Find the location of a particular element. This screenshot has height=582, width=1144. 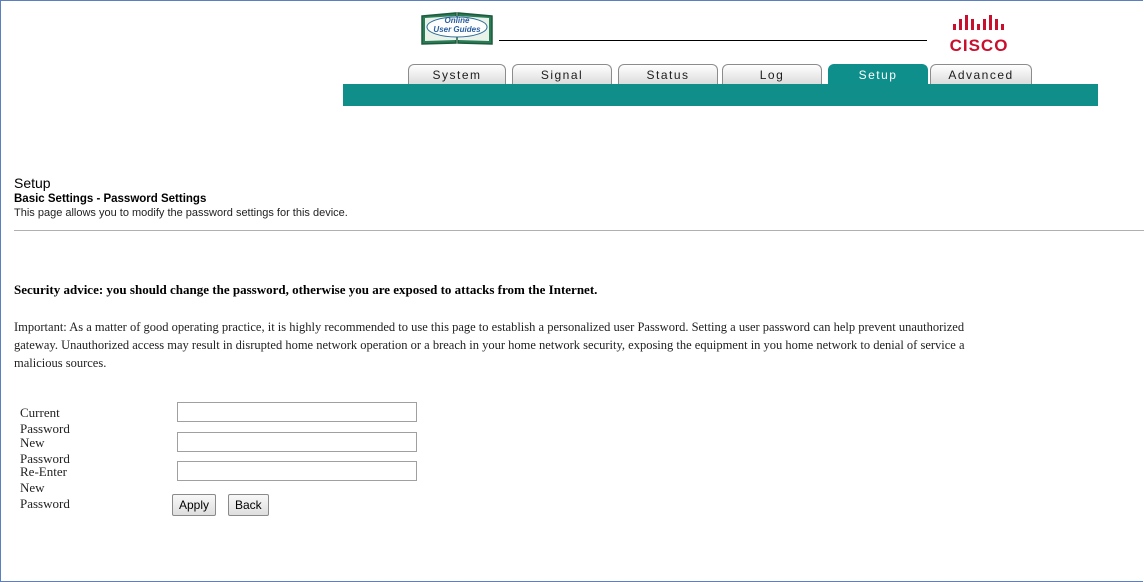

new-password-label: New Password is located at coordinates (45, 450).